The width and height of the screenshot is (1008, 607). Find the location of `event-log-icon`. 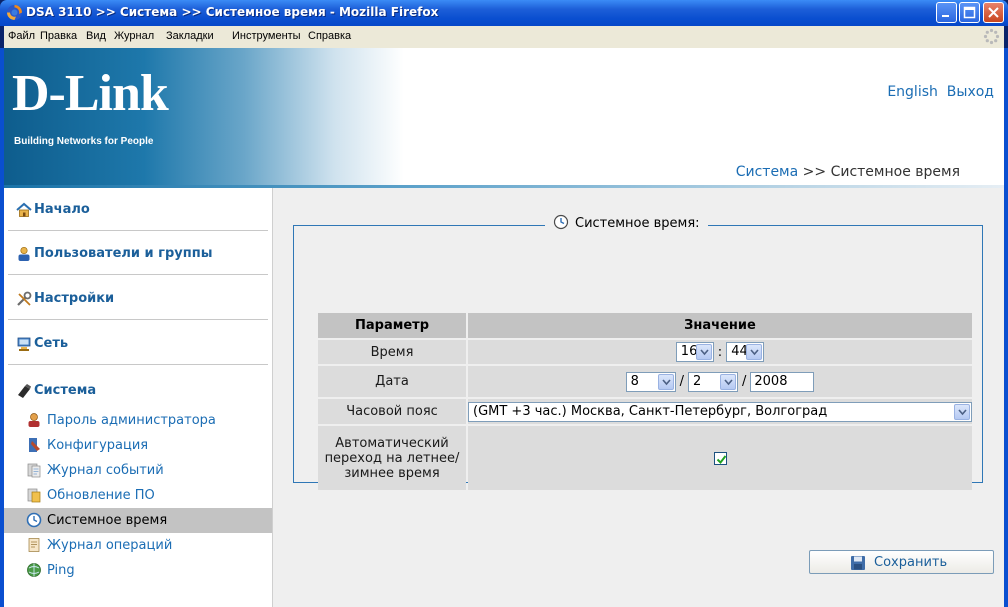

event-log-icon is located at coordinates (34, 470).